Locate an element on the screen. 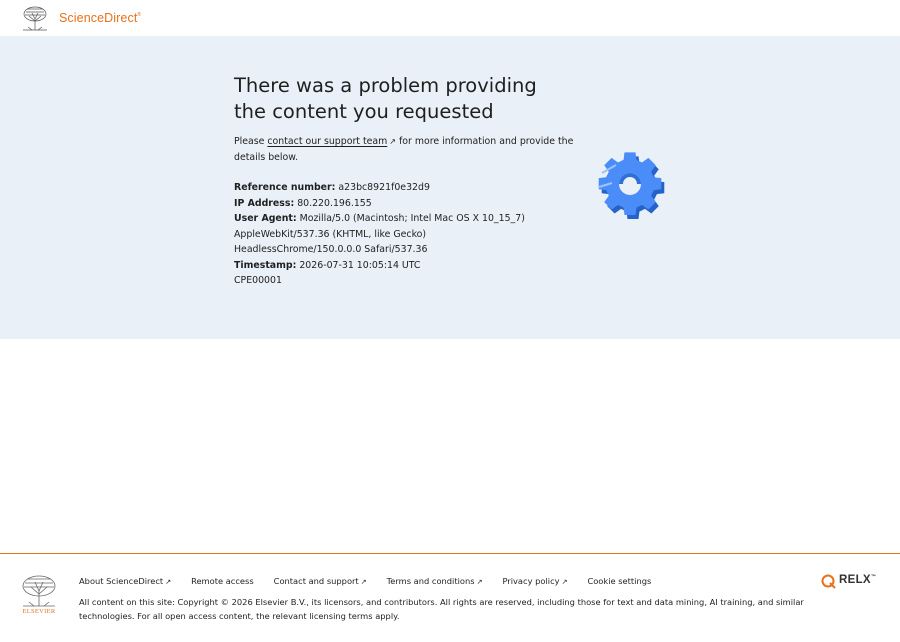 This screenshot has width=900, height=642. footer-link-cookie-settings-label: Cookie settings is located at coordinates (619, 581).